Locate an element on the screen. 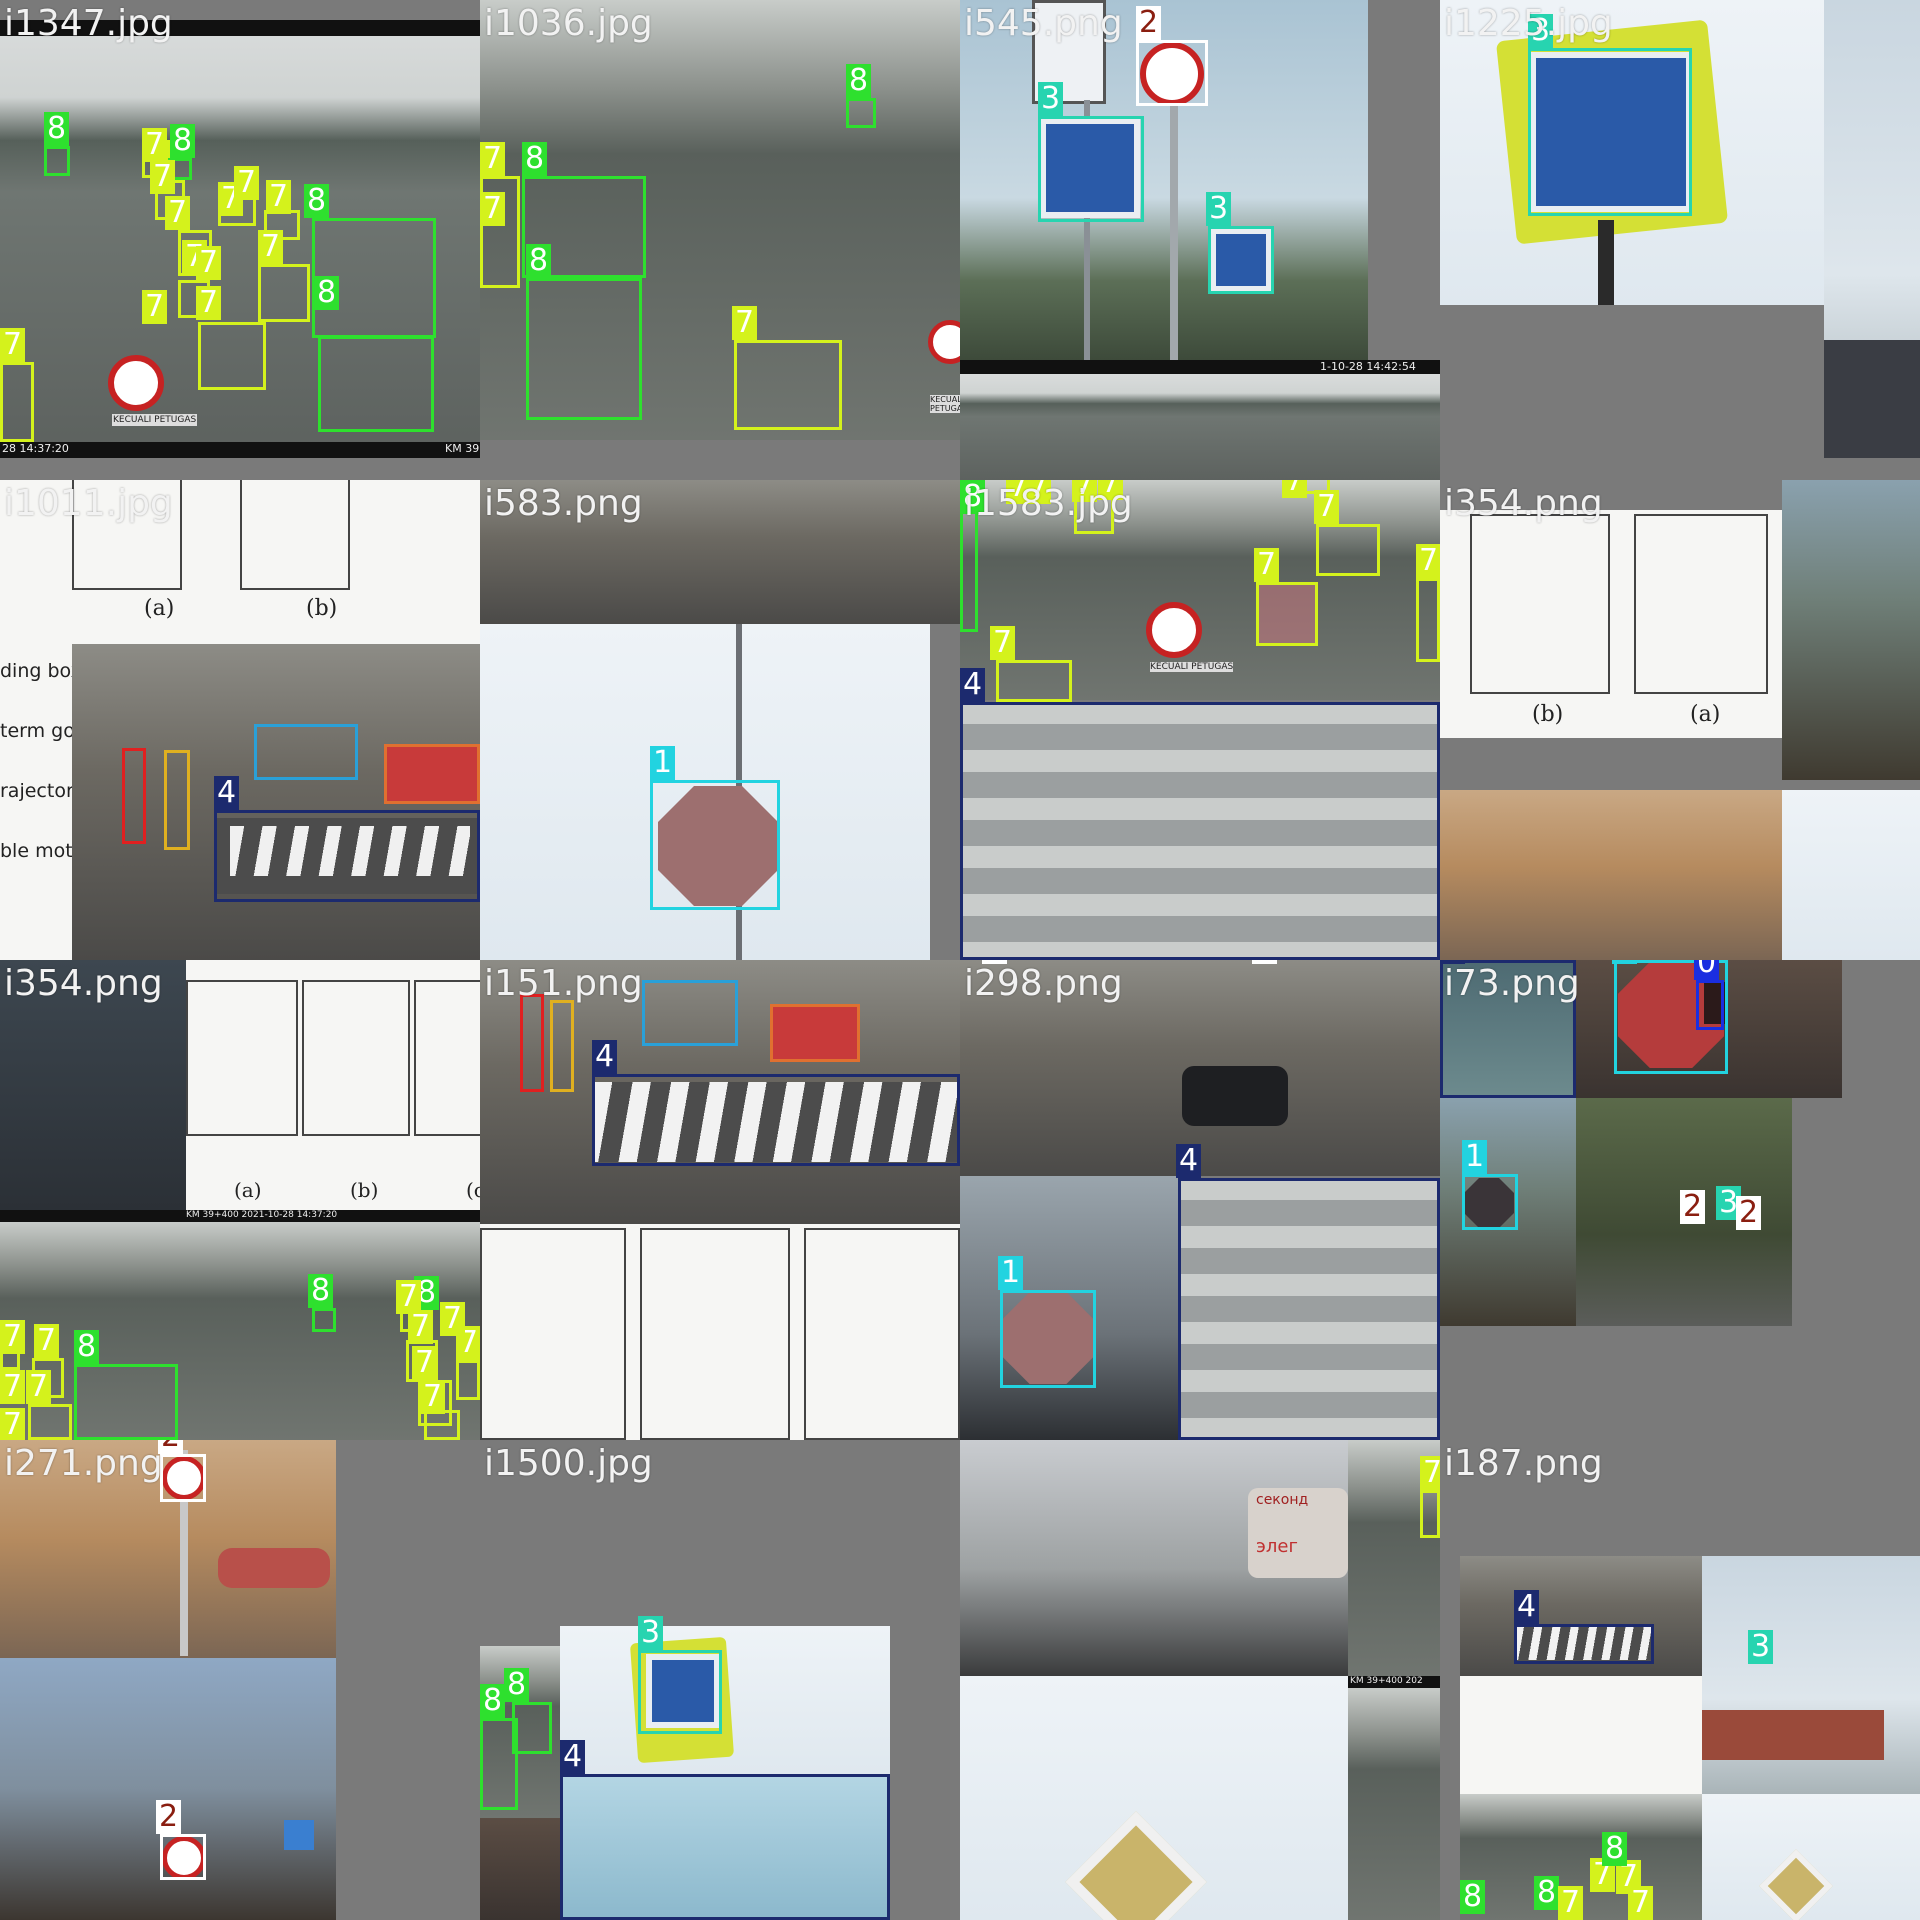  mosaic-tile-unnamed: секонд элег 7 KM 39+400 202 is located at coordinates (1200, 1680).